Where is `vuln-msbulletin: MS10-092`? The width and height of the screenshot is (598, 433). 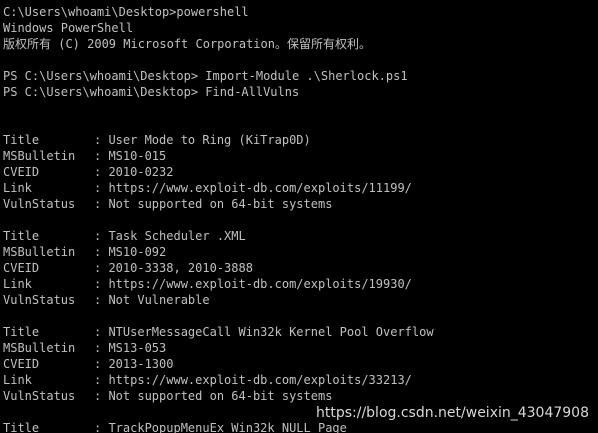 vuln-msbulletin: MS10-092 is located at coordinates (137, 252).